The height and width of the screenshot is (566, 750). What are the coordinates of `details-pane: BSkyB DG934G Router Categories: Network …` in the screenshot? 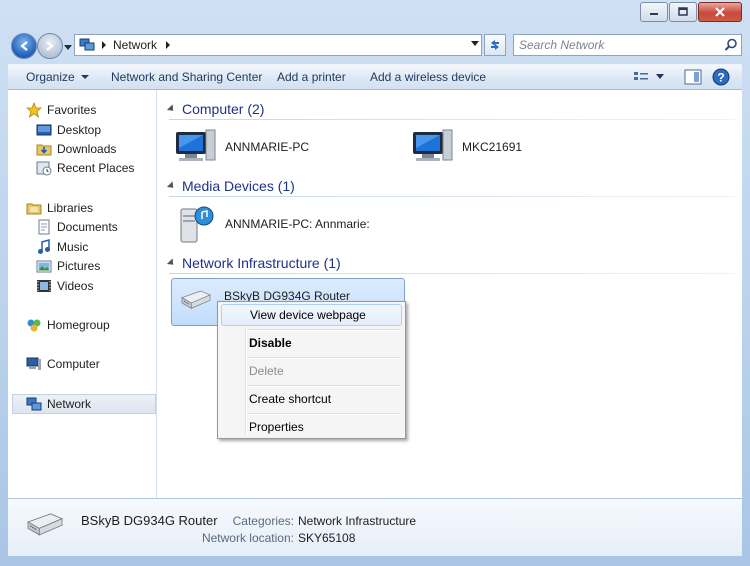 It's located at (375, 527).